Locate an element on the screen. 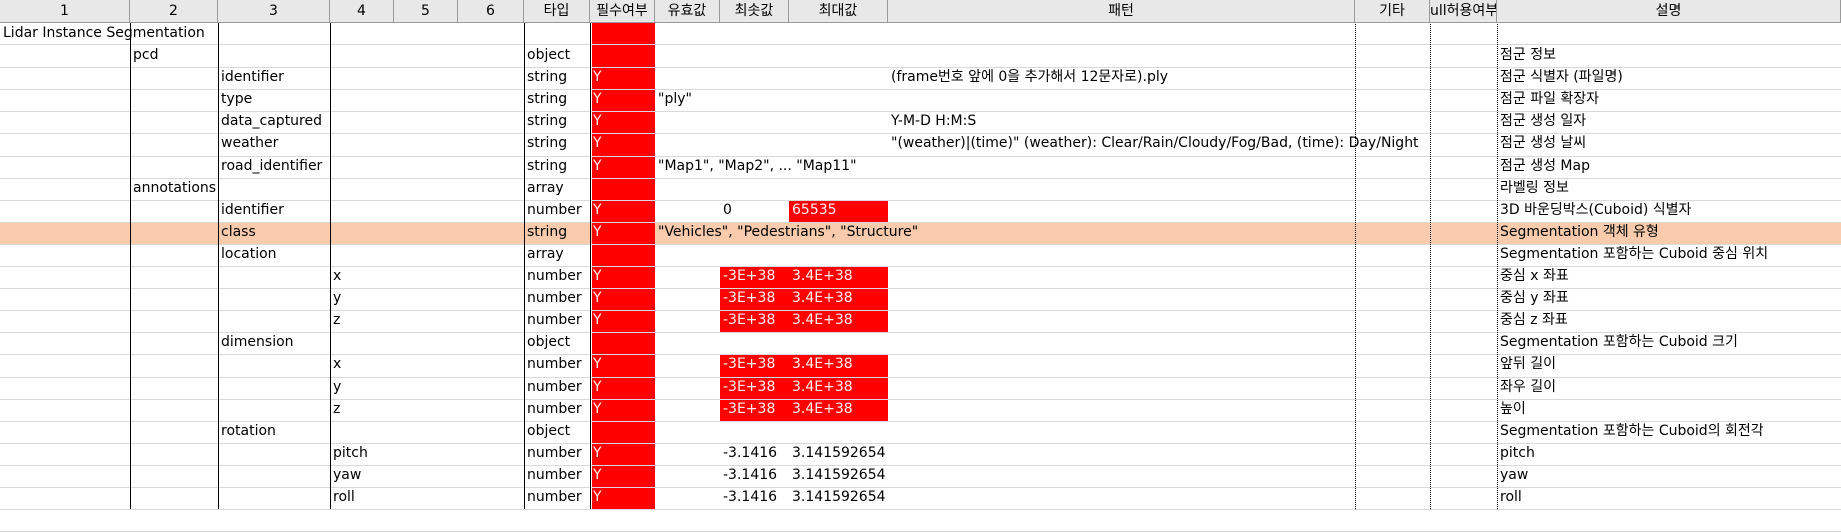  cell-c3: location is located at coordinates (274, 255).